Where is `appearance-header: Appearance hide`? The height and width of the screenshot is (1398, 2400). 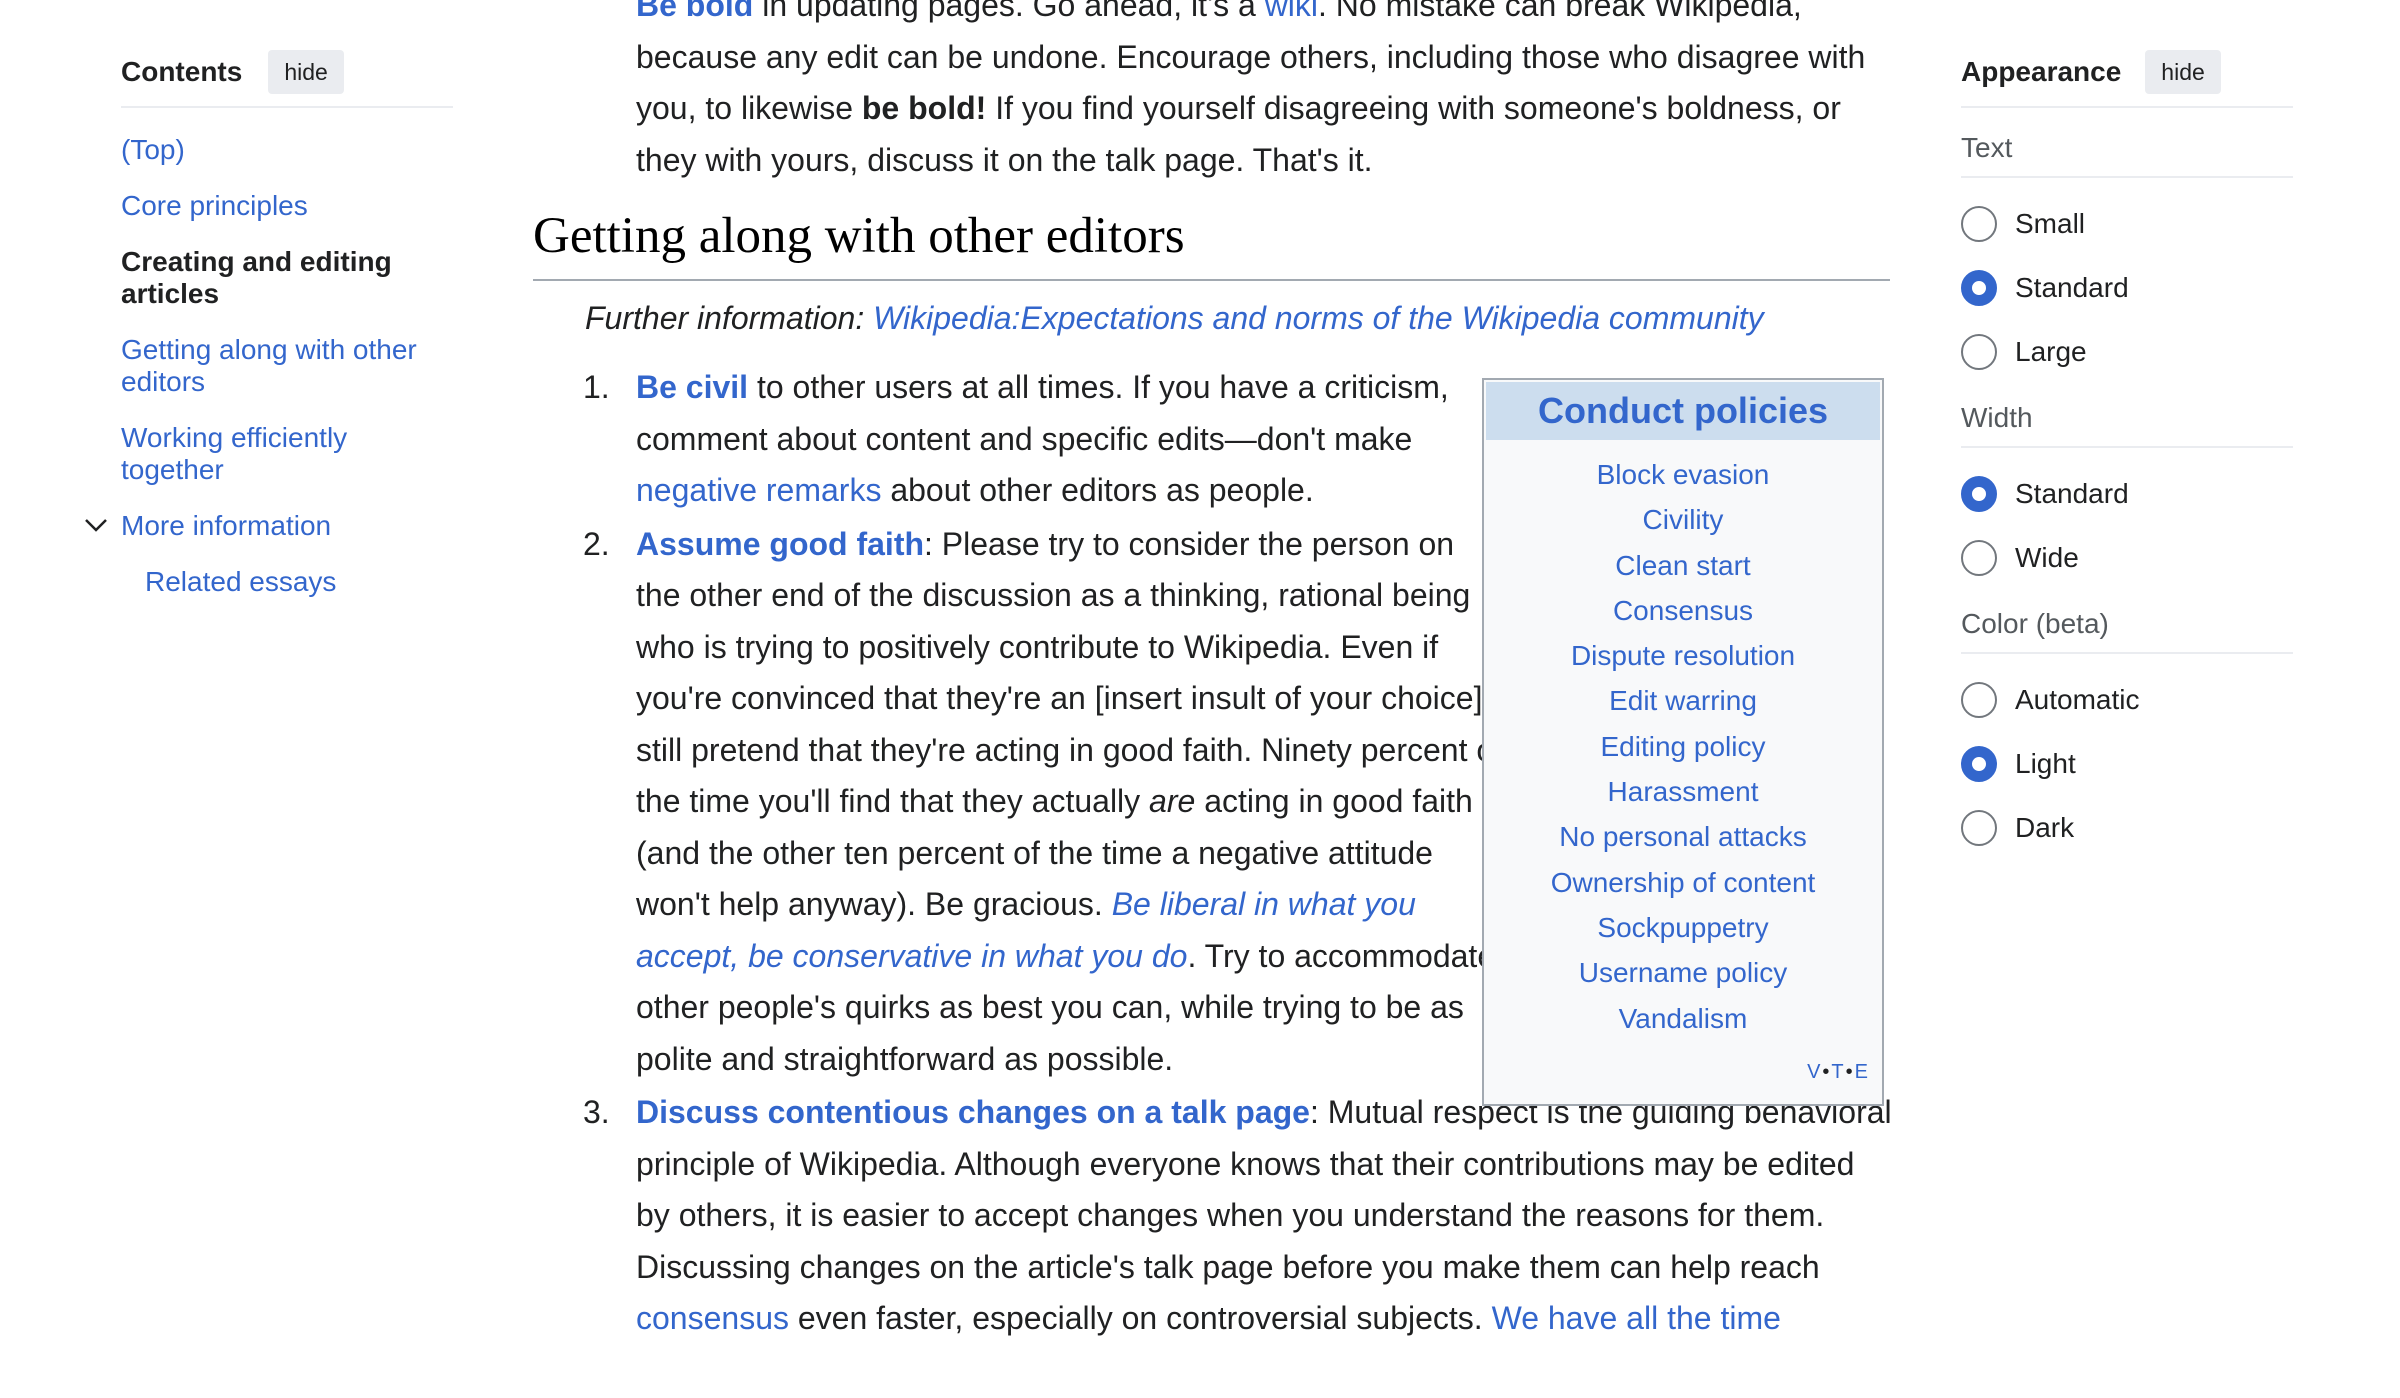
appearance-header: Appearance hide is located at coordinates (2127, 78).